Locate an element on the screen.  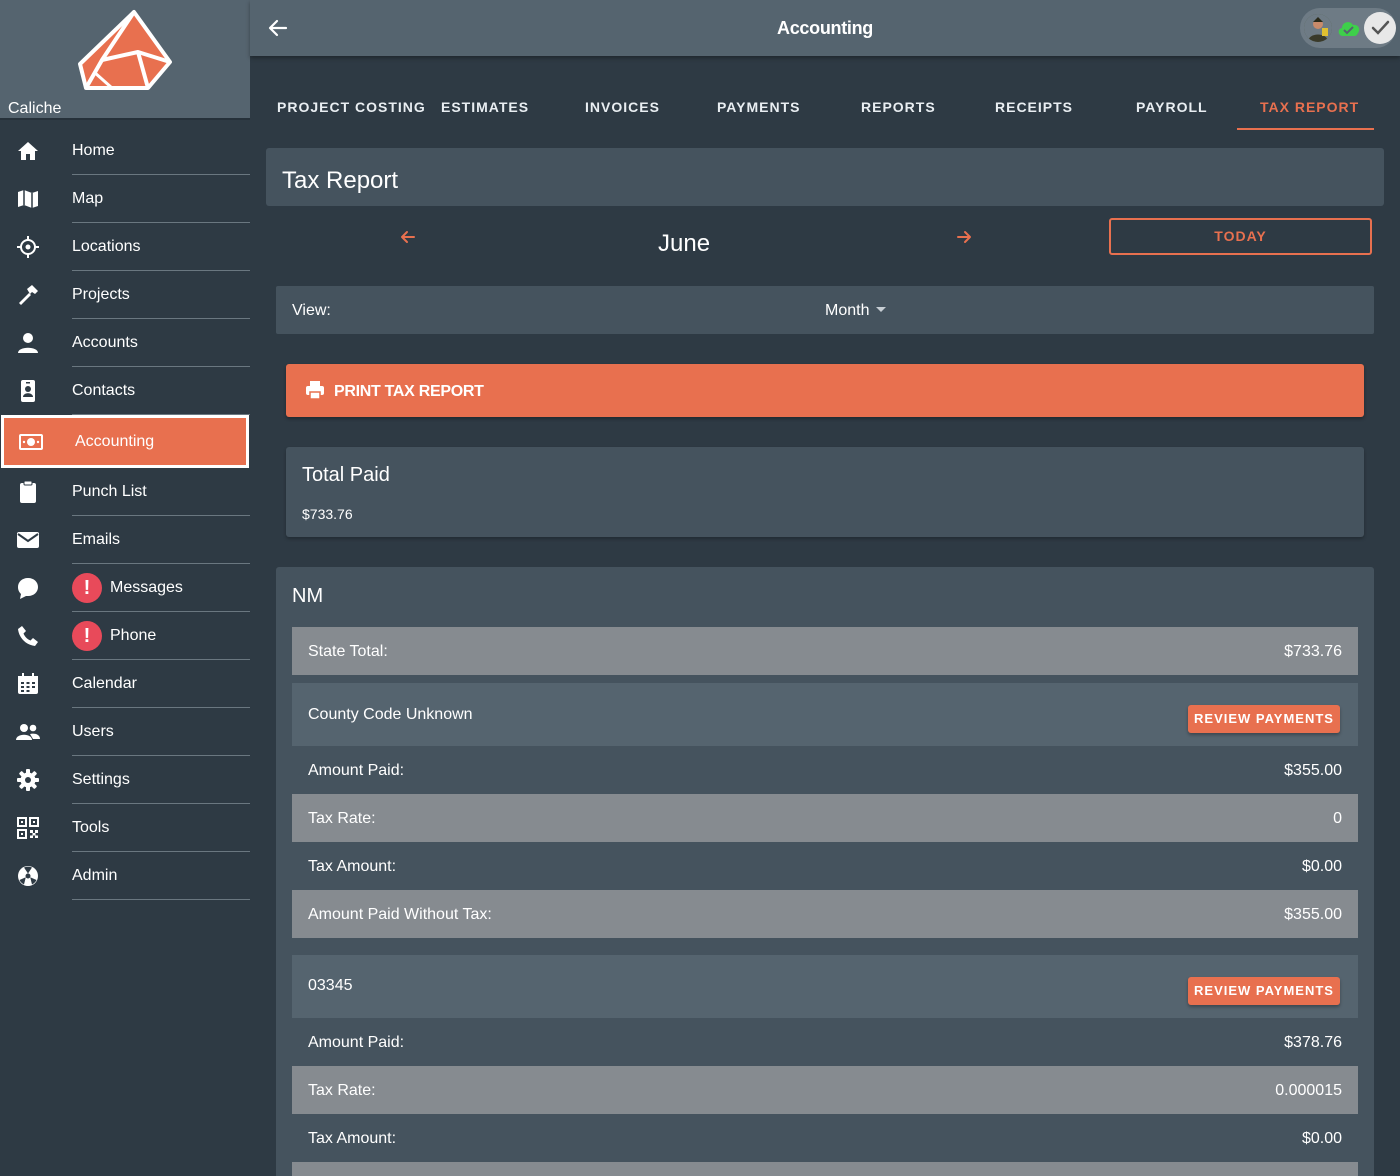
contact-badge-icon is located at coordinates (28, 391).